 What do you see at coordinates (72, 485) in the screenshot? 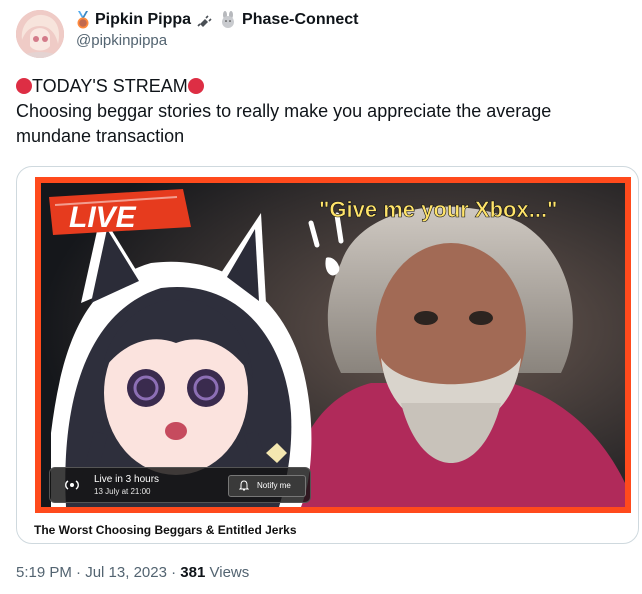
I see `broadcast-icon` at bounding box center [72, 485].